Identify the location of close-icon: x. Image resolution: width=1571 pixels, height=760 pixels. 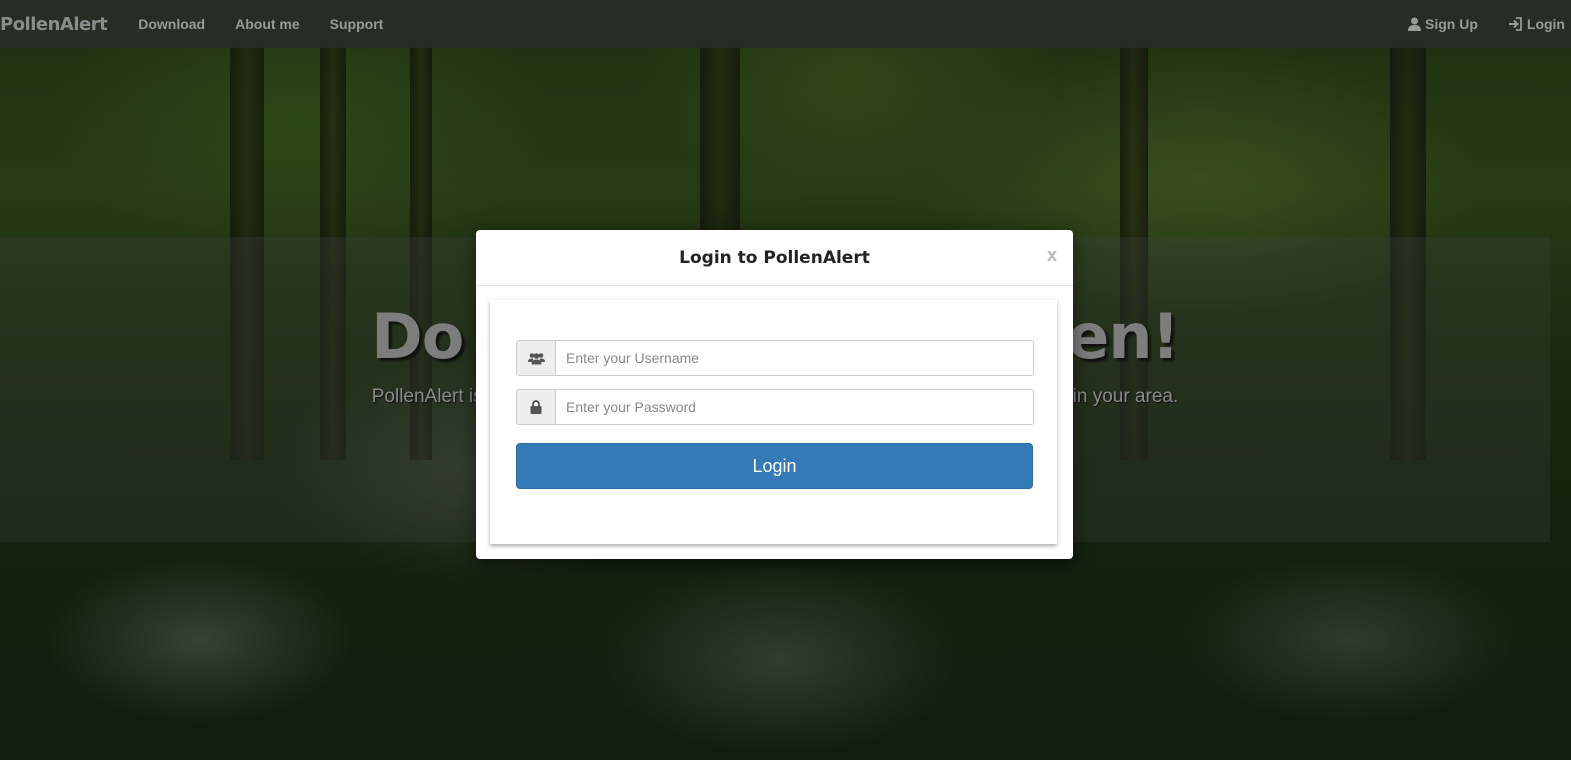
(1052, 255).